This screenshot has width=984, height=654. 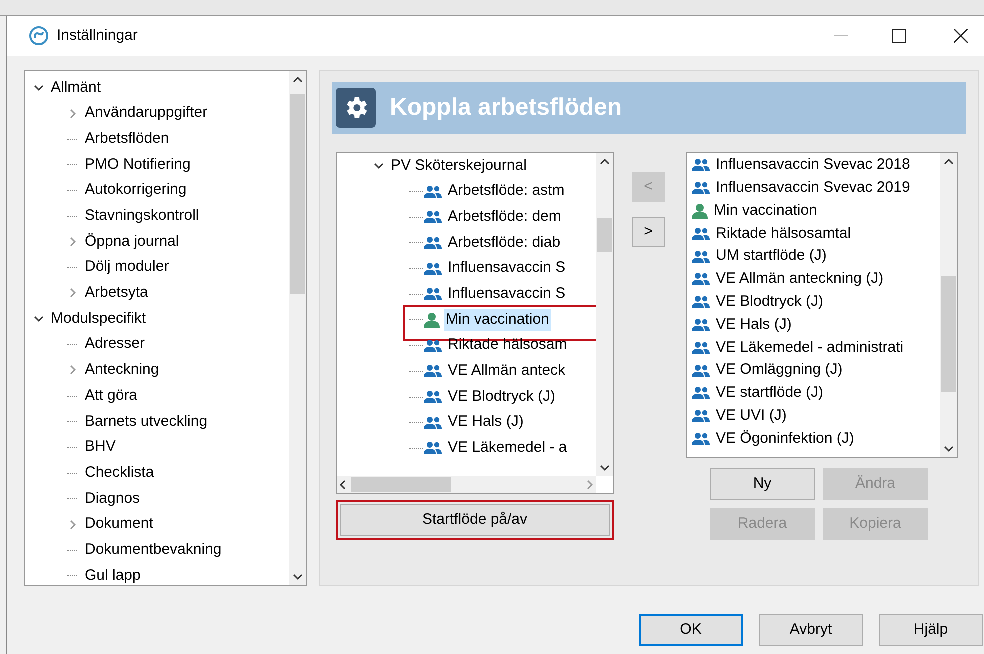 I want to click on list-item: VE Hals (J), so click(x=754, y=325).